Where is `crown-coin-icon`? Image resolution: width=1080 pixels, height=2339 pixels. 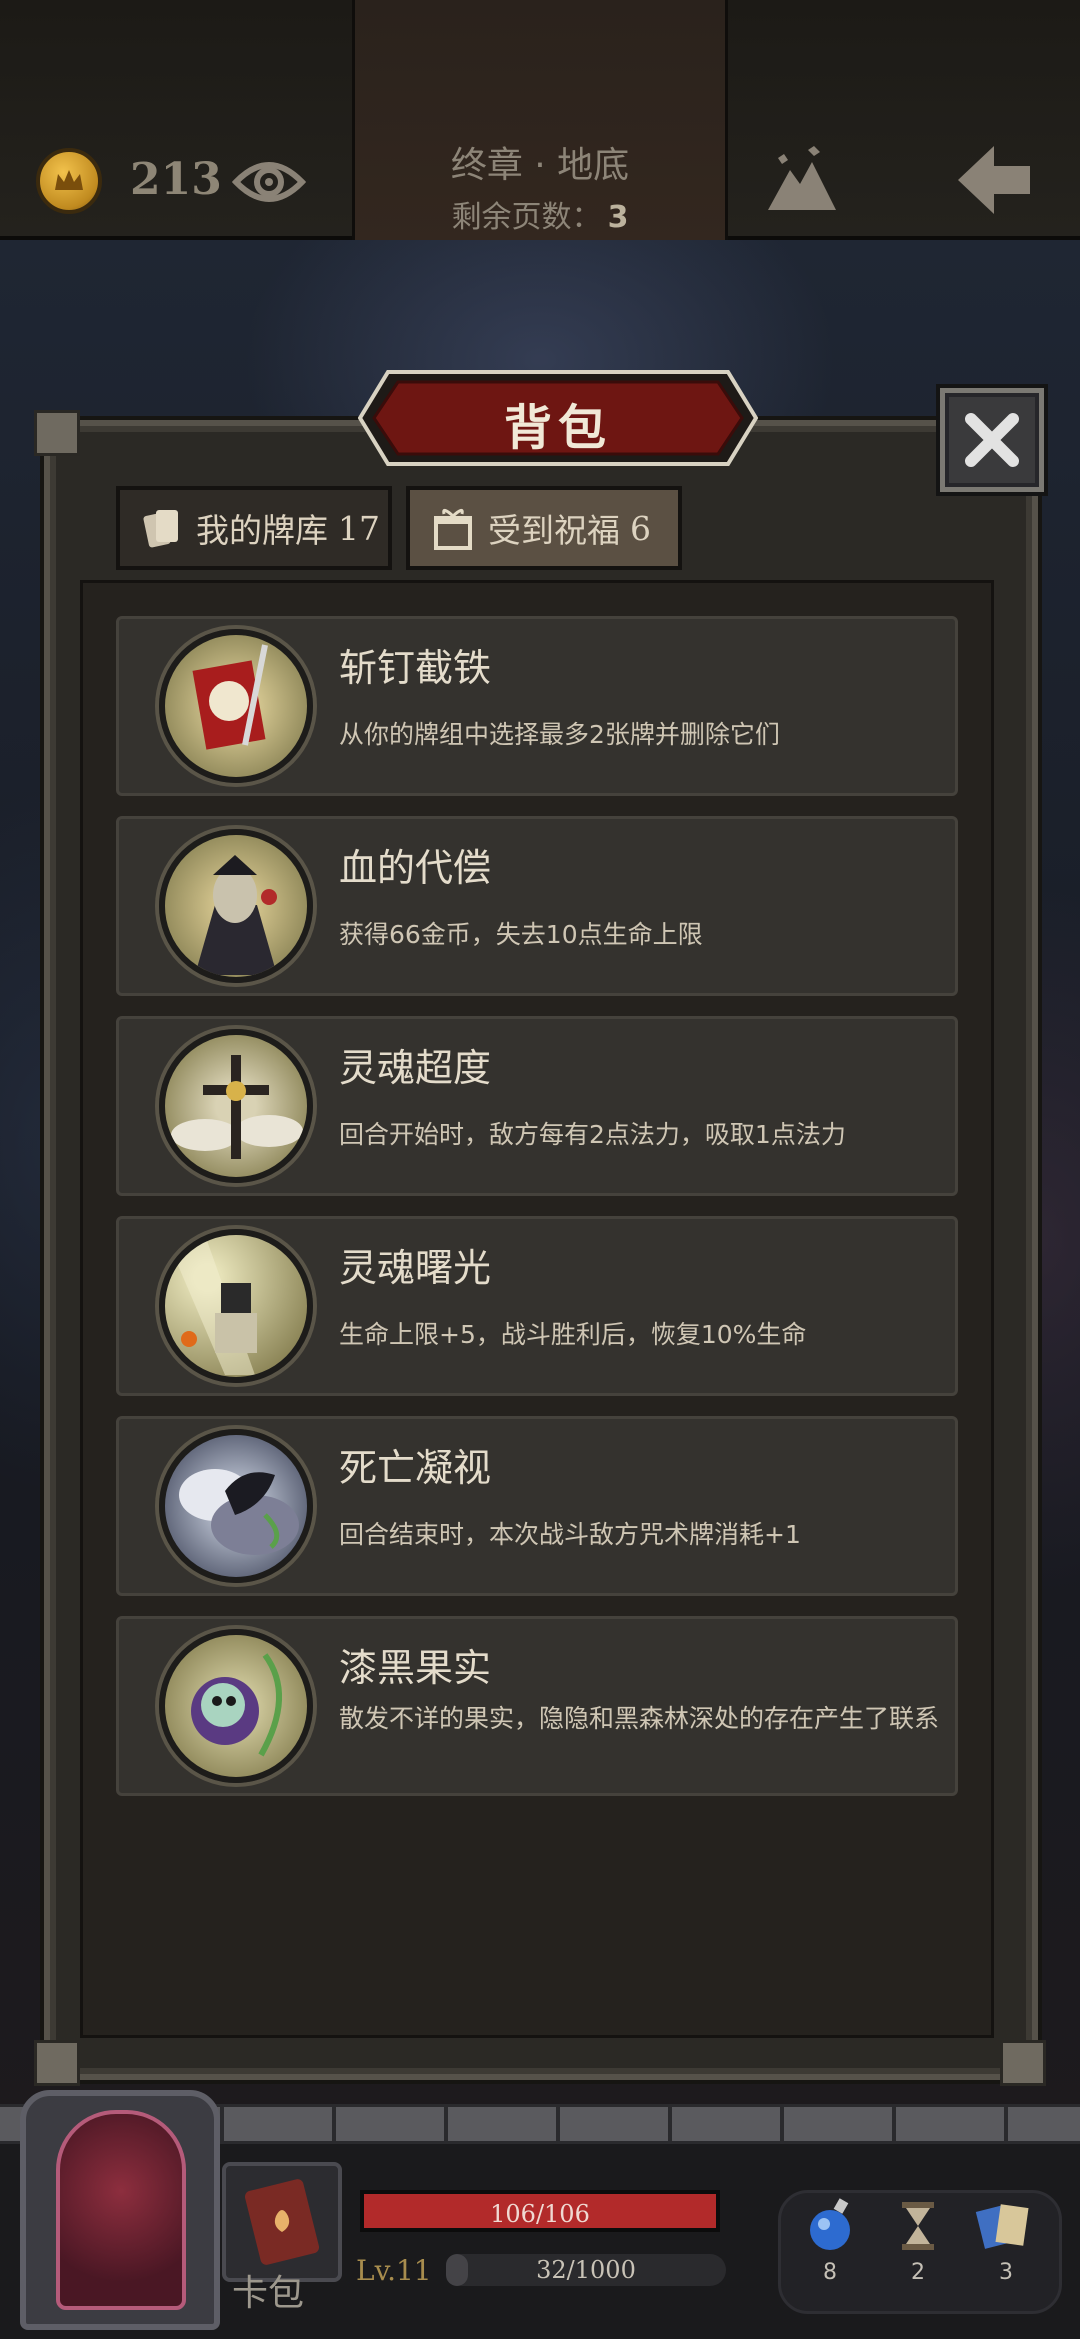
crown-coin-icon is located at coordinates (69, 181).